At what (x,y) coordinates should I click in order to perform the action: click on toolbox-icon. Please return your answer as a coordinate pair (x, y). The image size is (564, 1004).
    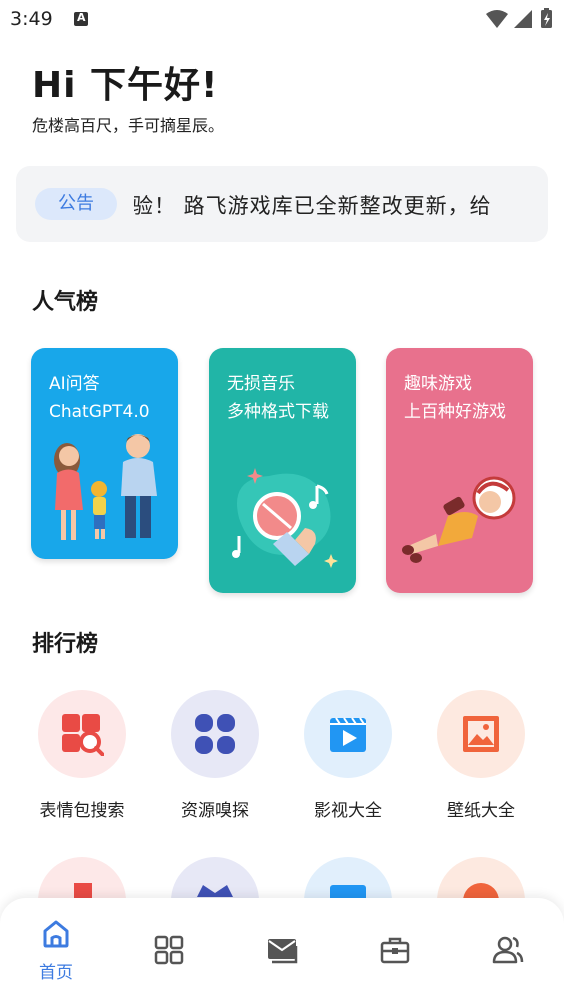
    Looking at the image, I should click on (395, 950).